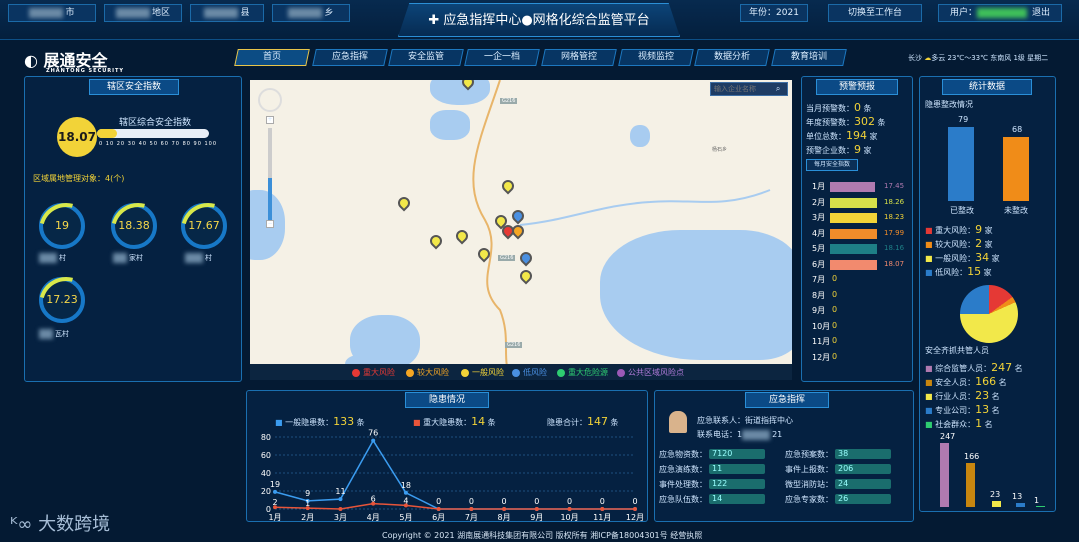 This screenshot has width=1079, height=542. Describe the element at coordinates (819, 295) in the screenshot. I see `month-label: 8月` at that location.